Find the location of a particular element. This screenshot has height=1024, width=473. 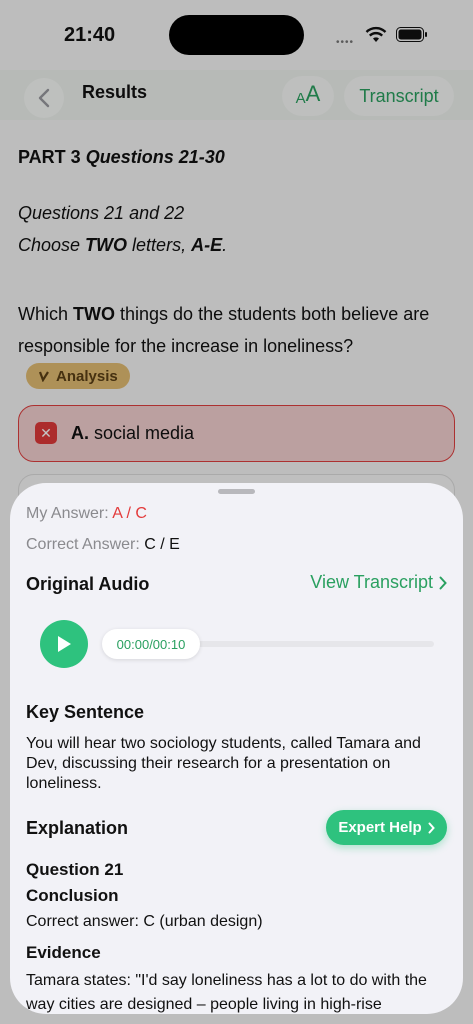

conclusion-title: Conclusion is located at coordinates (72, 895).